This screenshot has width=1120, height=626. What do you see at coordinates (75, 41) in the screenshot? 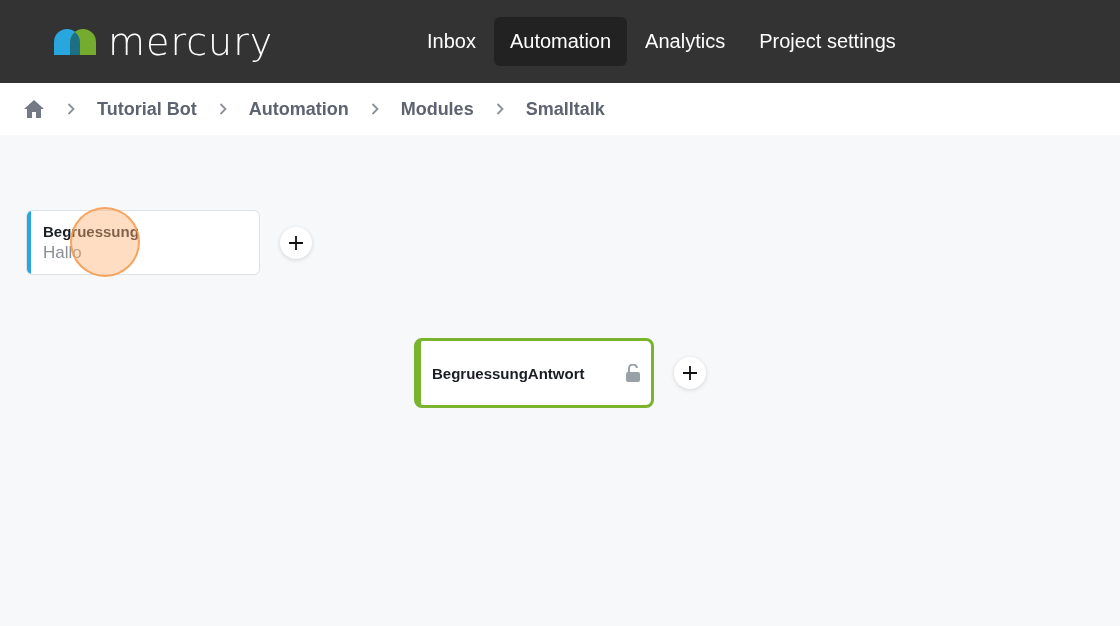
I see `logo-icon` at bounding box center [75, 41].